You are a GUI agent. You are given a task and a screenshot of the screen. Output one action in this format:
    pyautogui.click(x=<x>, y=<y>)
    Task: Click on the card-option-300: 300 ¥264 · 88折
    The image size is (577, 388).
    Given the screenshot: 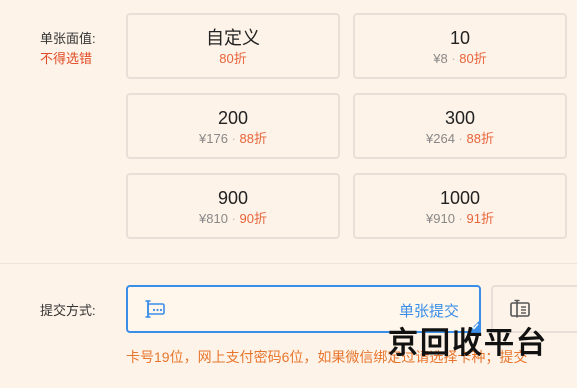 What is the action you would take?
    pyautogui.click(x=460, y=126)
    